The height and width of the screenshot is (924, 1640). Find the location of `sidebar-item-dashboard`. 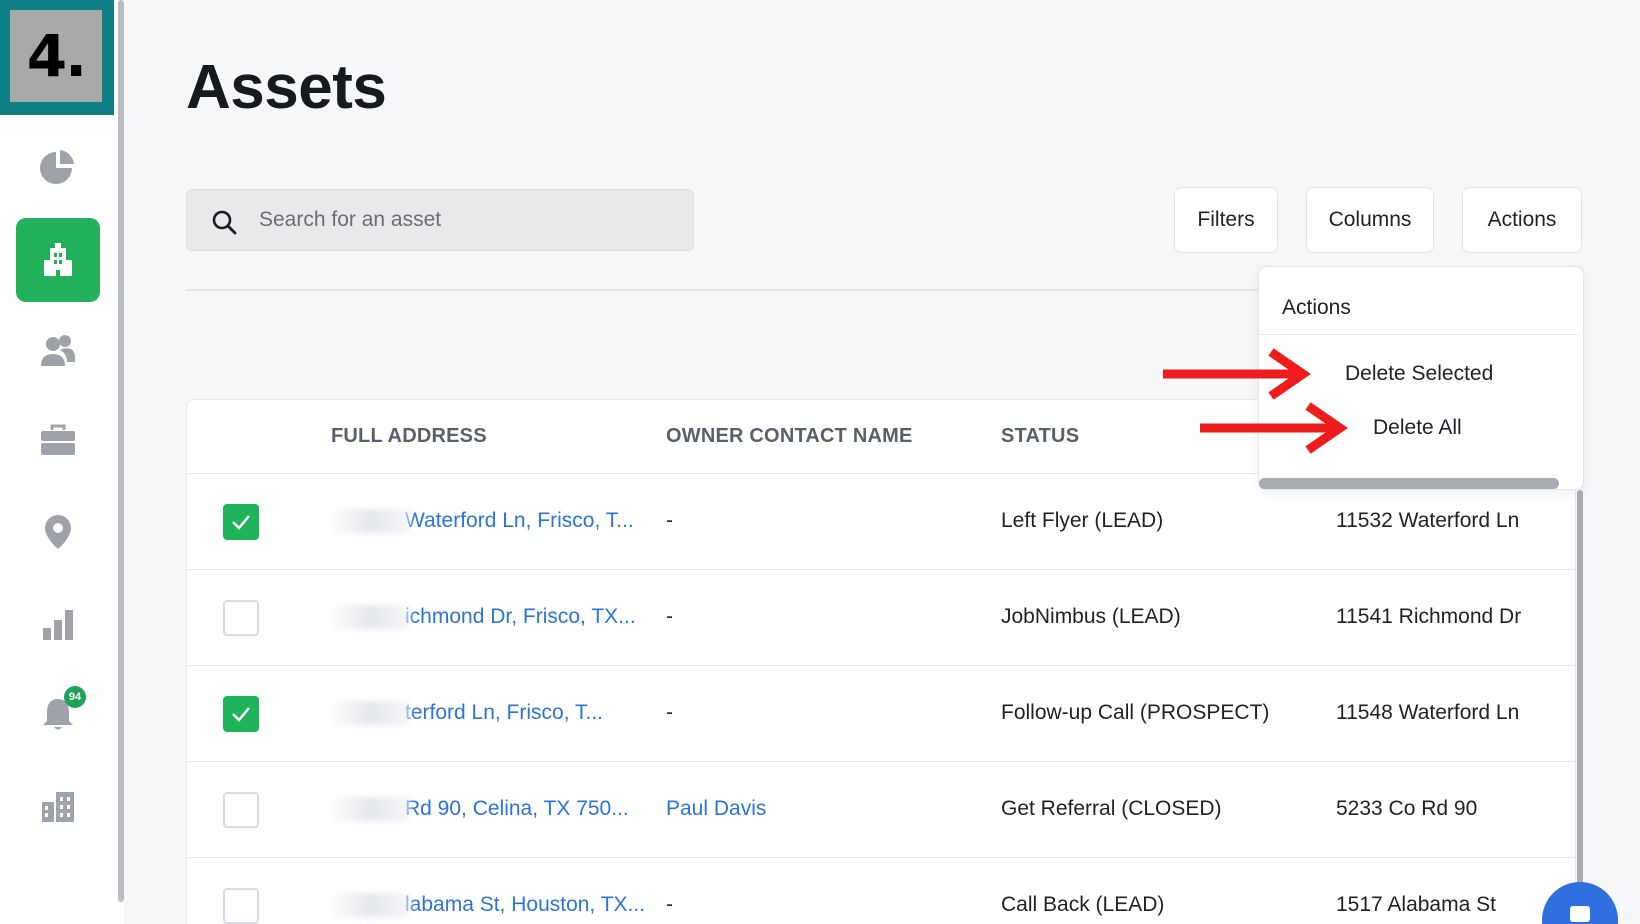

sidebar-item-dashboard is located at coordinates (58, 166).